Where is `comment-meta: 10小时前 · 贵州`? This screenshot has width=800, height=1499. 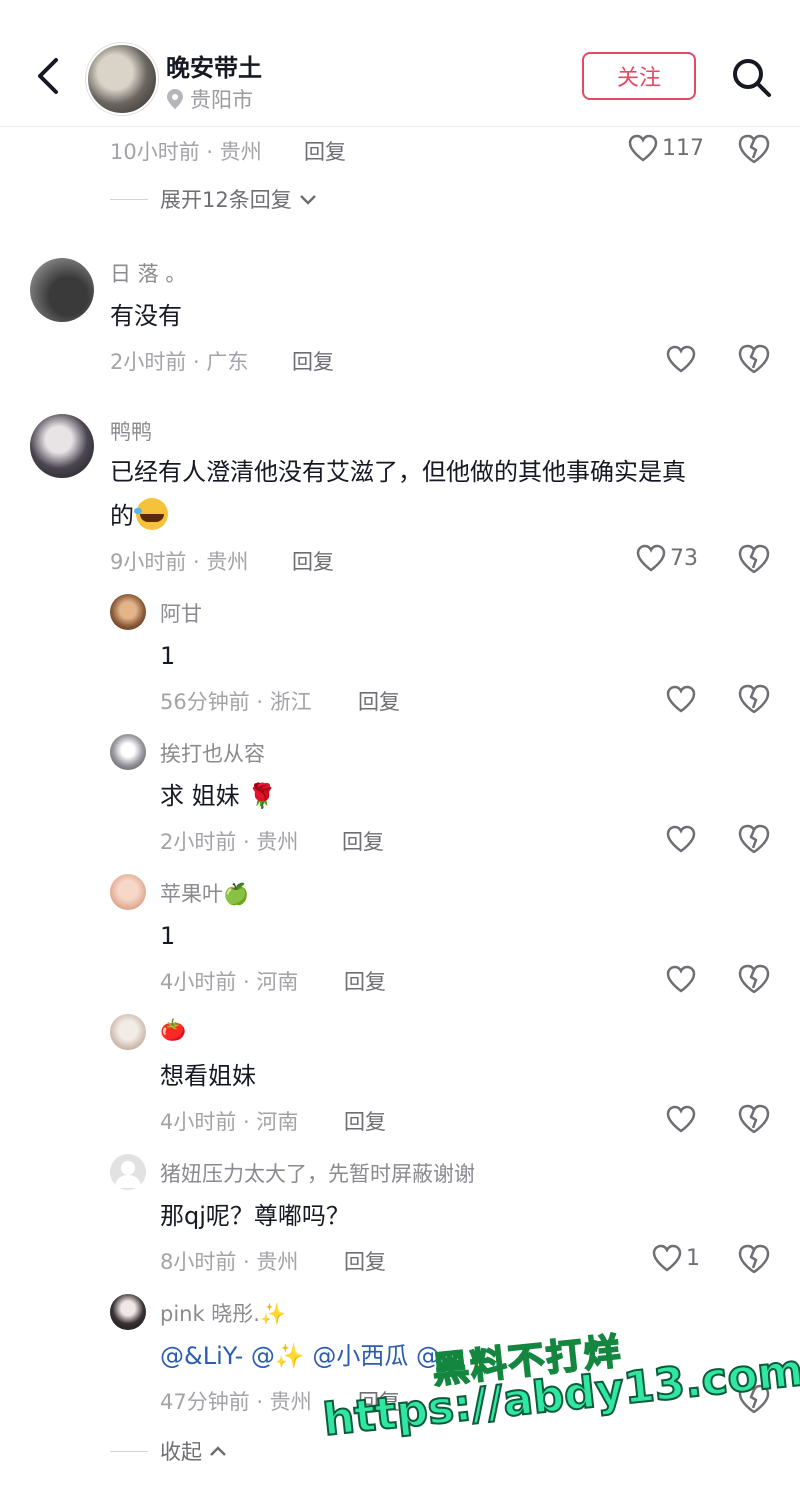 comment-meta: 10小时前 · 贵州 is located at coordinates (186, 152).